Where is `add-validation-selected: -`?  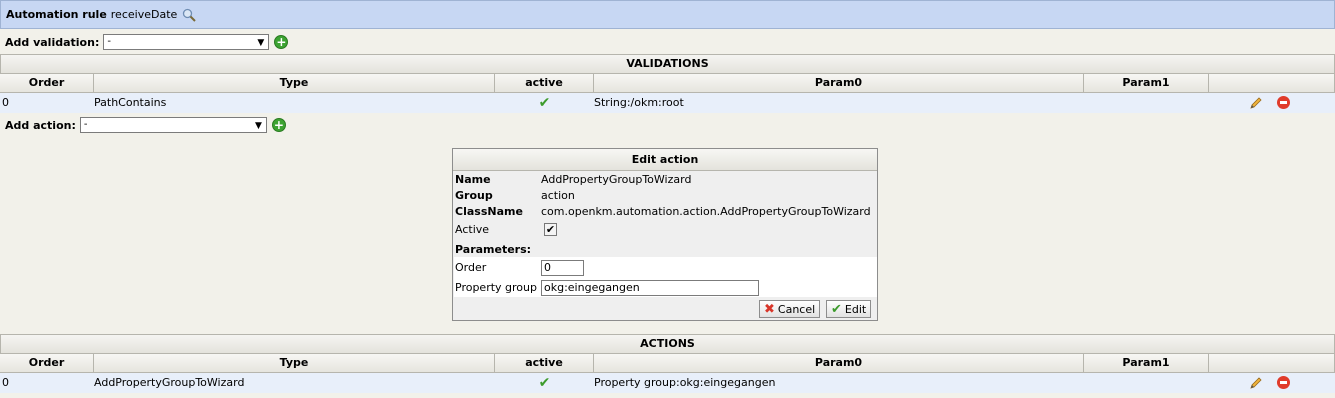
add-validation-selected: - is located at coordinates (109, 41).